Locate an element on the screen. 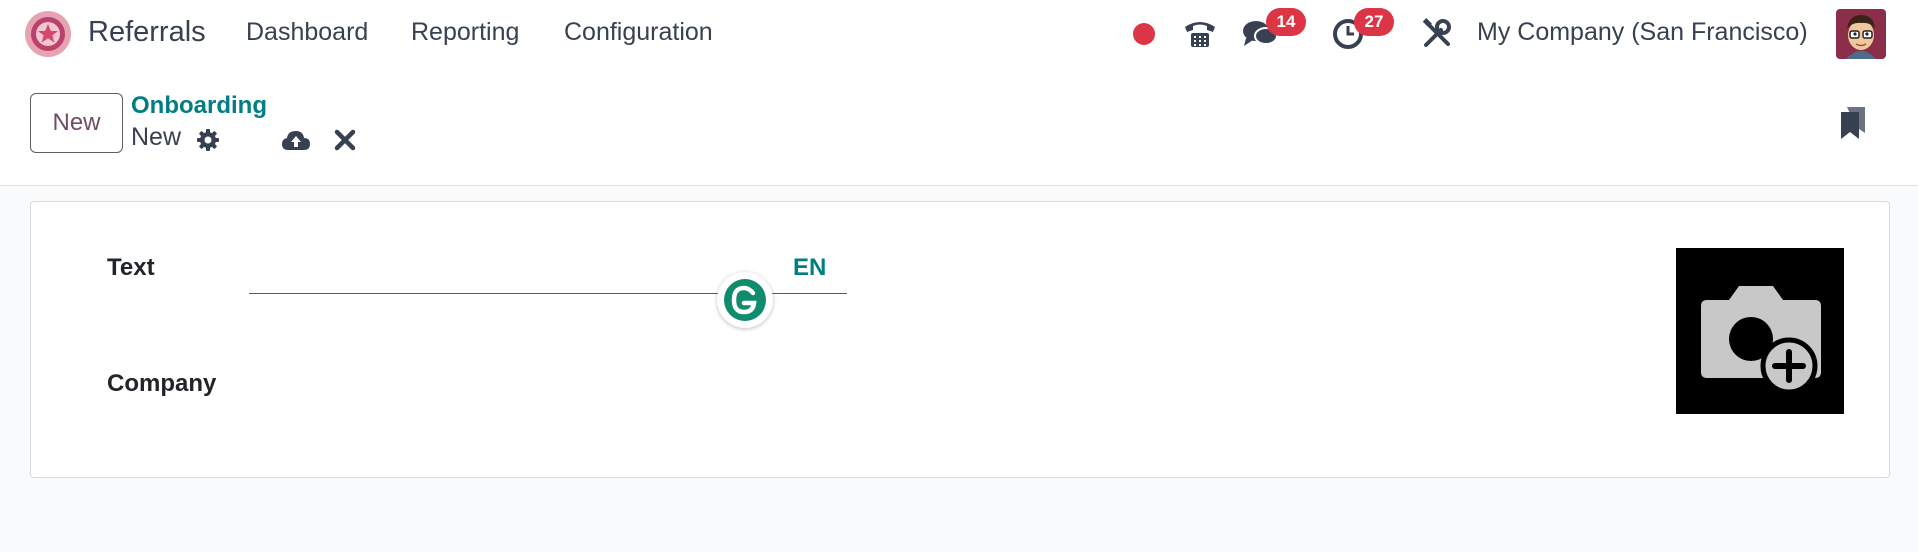 This screenshot has height=552, width=1918. language-switch-button: EN is located at coordinates (809, 268).